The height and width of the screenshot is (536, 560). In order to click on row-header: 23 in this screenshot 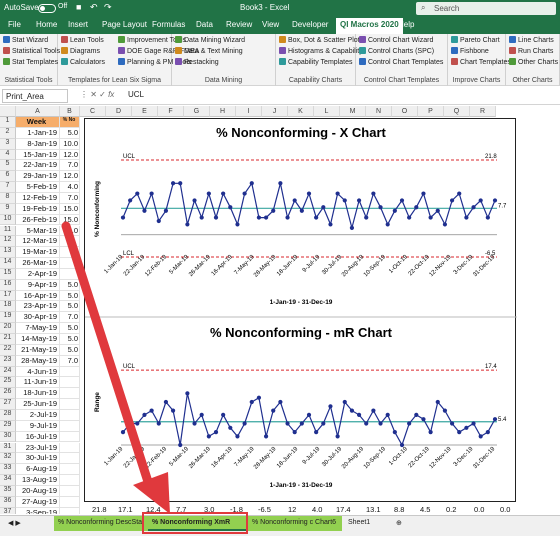, I will do `click(8, 361)`.